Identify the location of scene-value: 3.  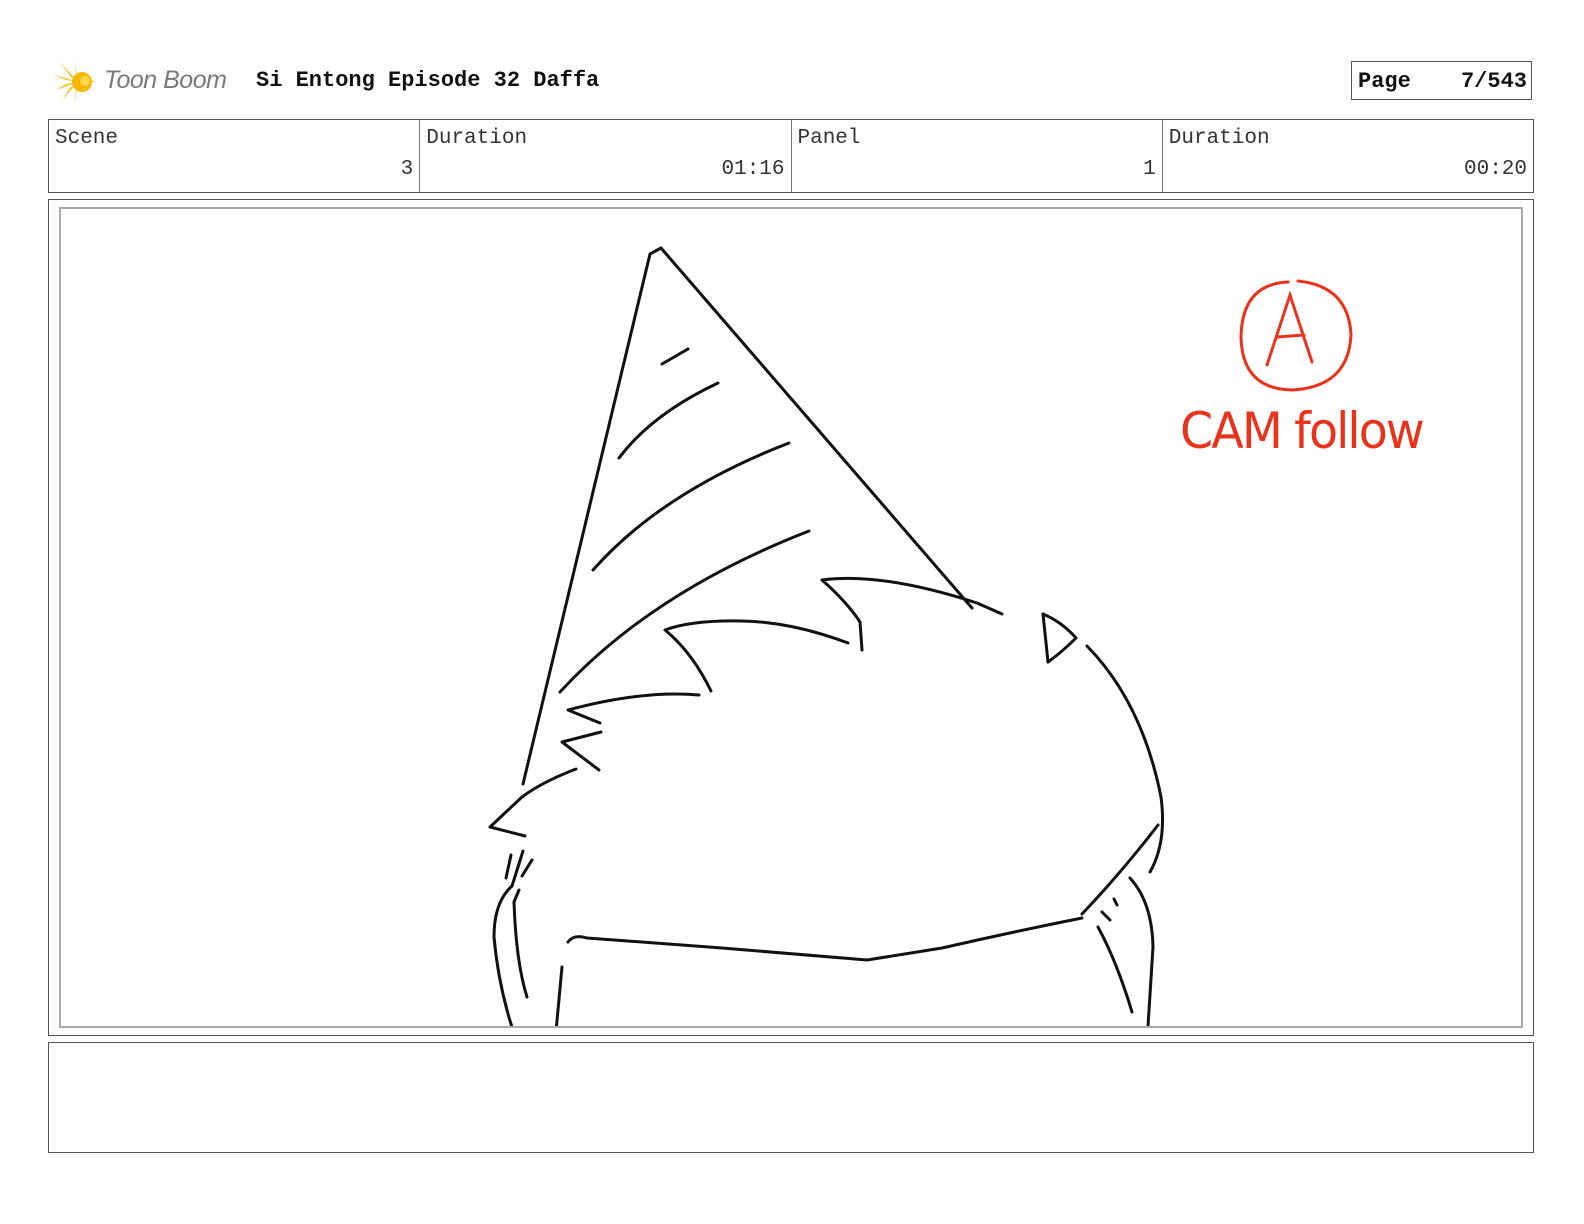
(407, 169).